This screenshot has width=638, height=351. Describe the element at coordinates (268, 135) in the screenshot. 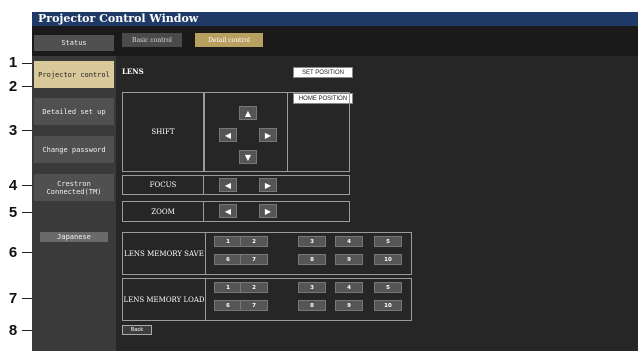

I see `shift-right-button: ▶` at that location.